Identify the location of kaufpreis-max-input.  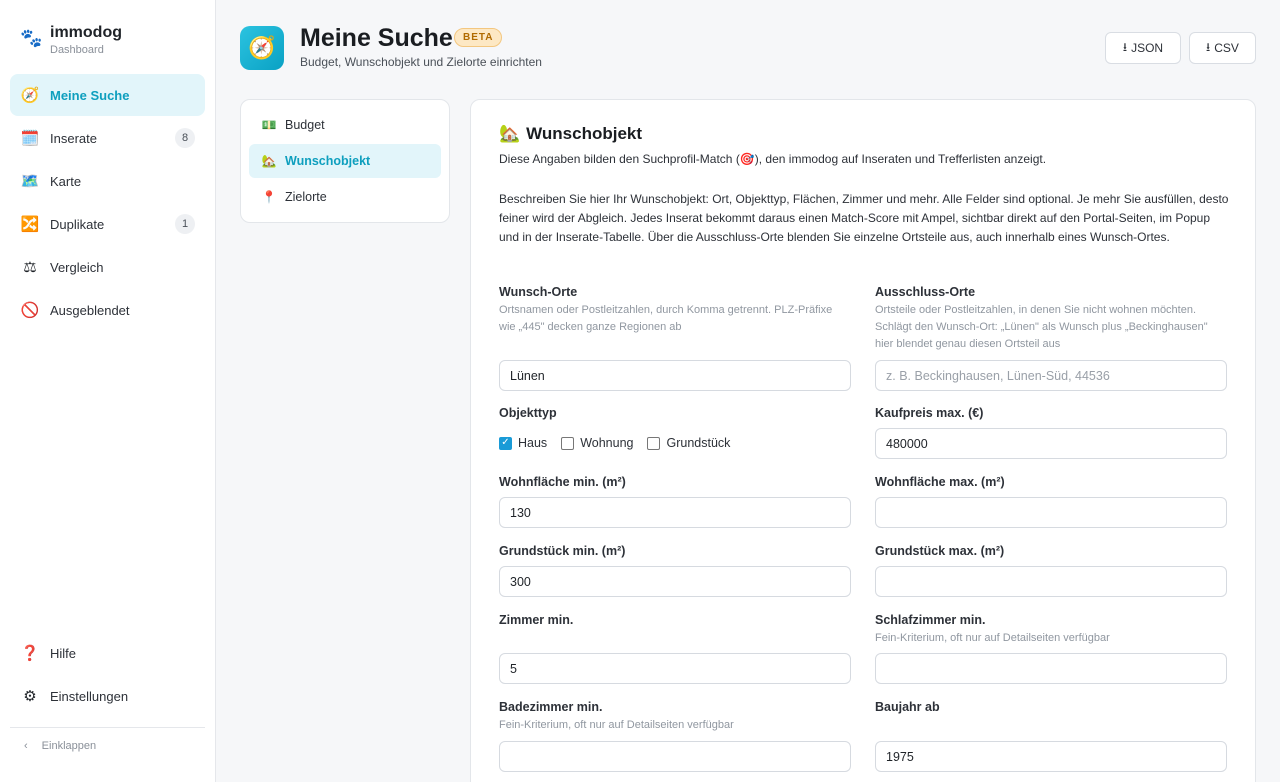
(1051, 443).